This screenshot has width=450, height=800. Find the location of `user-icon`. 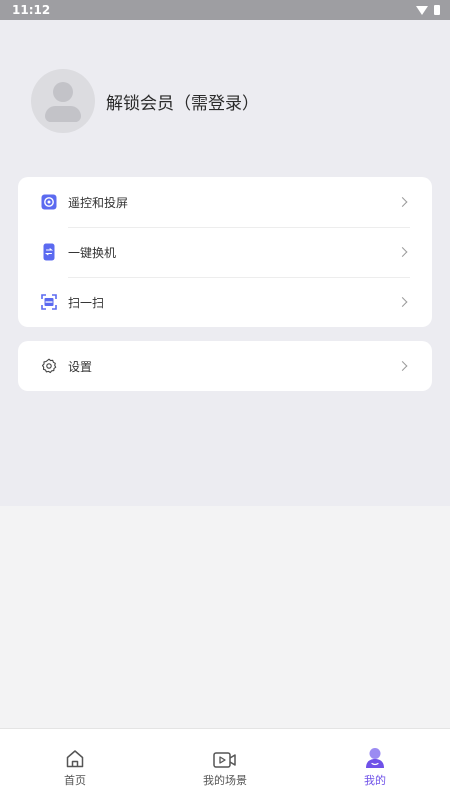

user-icon is located at coordinates (375, 758).